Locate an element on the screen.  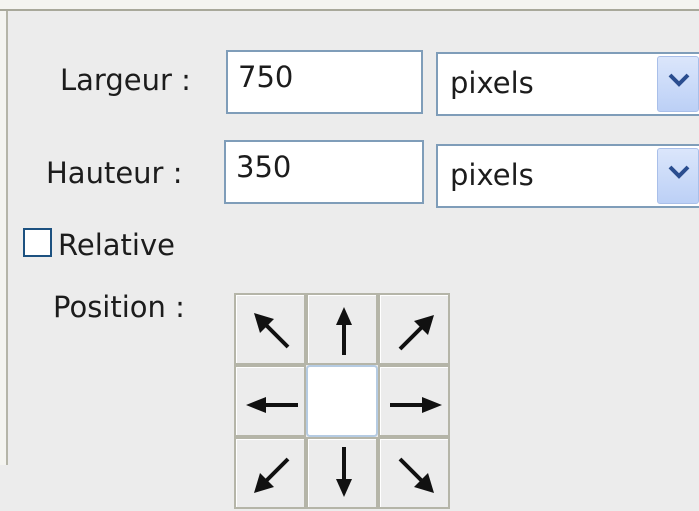
relative-checkbox is located at coordinates (37, 242).